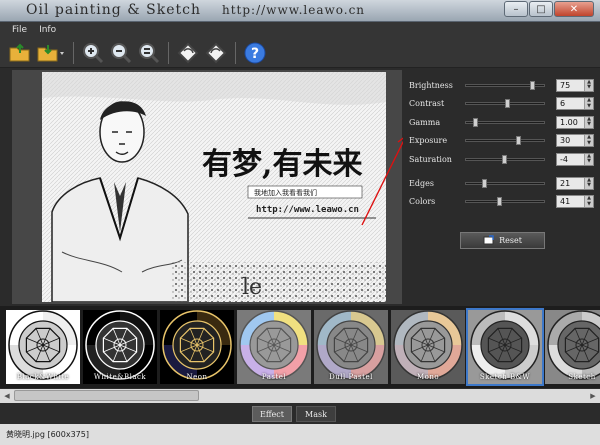 This screenshot has width=600, height=445. What do you see at coordinates (430, 159) in the screenshot?
I see `slider-label: Saturation` at bounding box center [430, 159].